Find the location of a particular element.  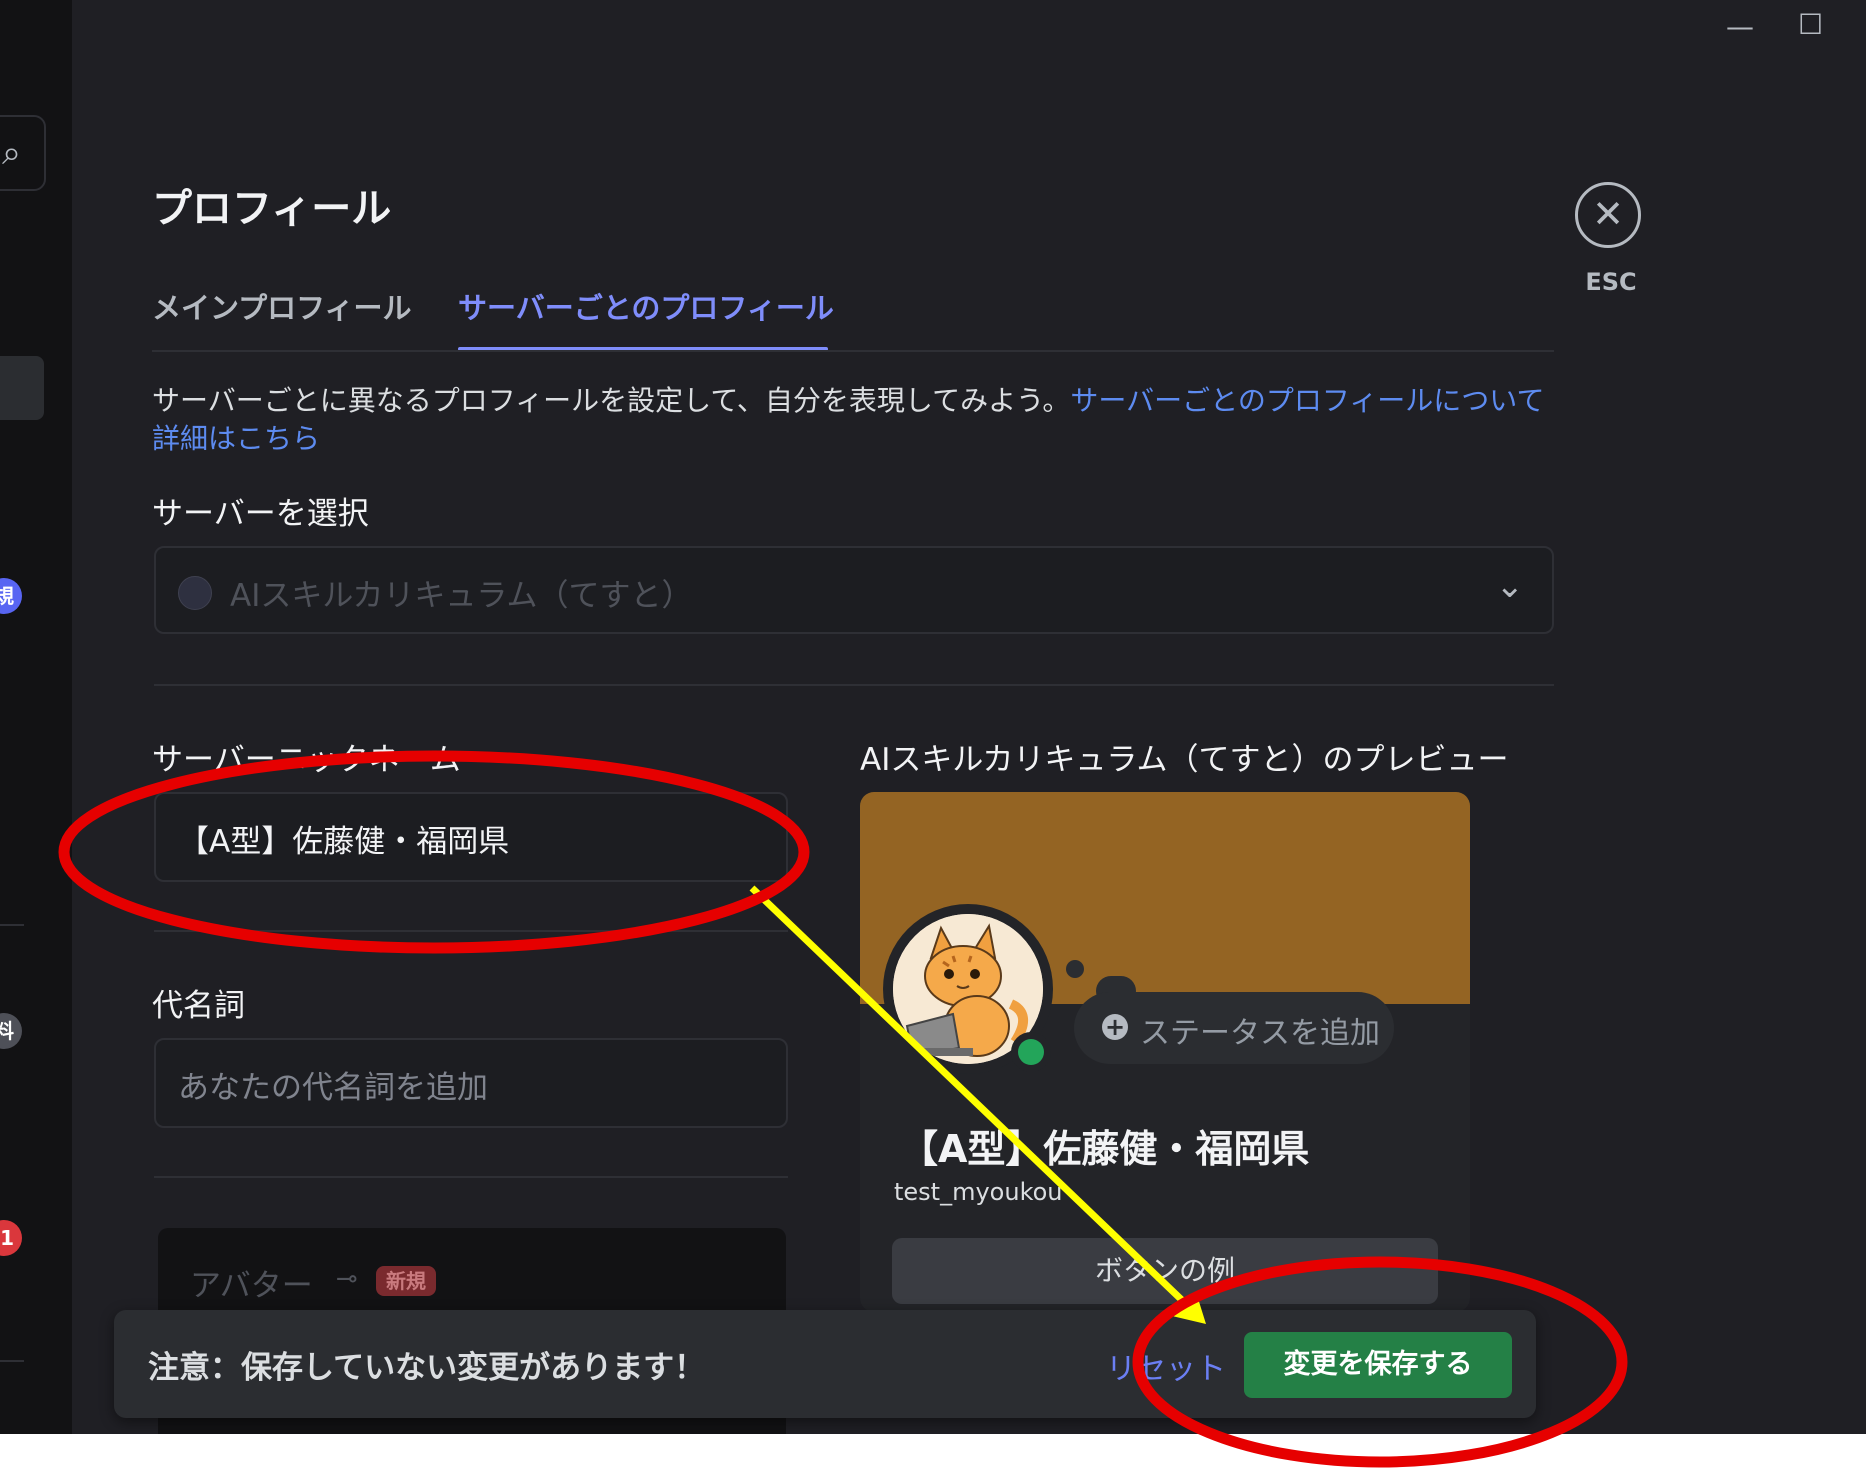

reset-button: リセット is located at coordinates (1166, 1366).